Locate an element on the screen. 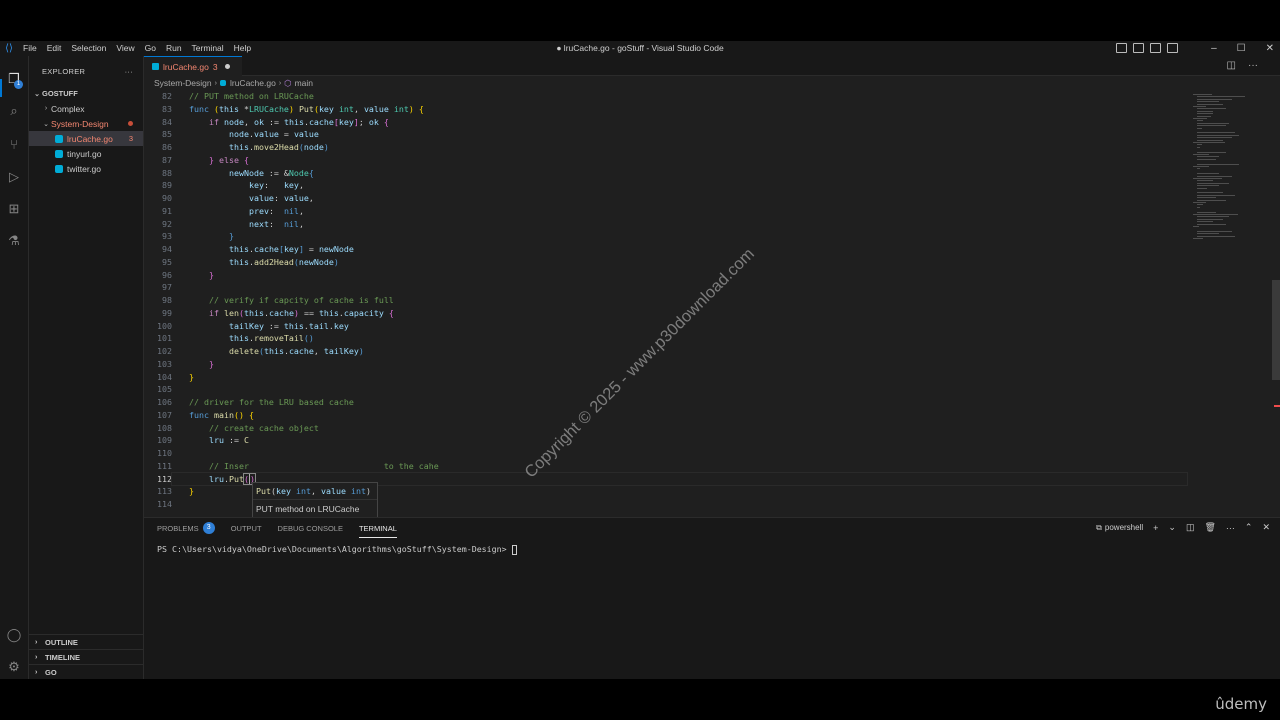 Image resolution: width=1280 pixels, height=720 pixels. menu-terminal: Terminal is located at coordinates (208, 48).